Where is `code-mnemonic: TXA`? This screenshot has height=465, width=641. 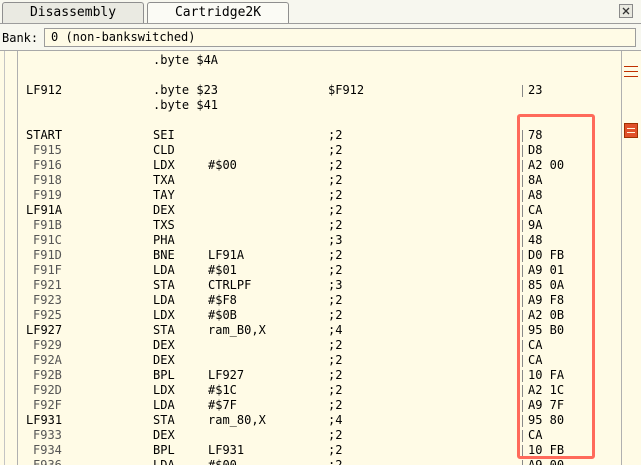
code-mnemonic: TXA is located at coordinates (164, 180).